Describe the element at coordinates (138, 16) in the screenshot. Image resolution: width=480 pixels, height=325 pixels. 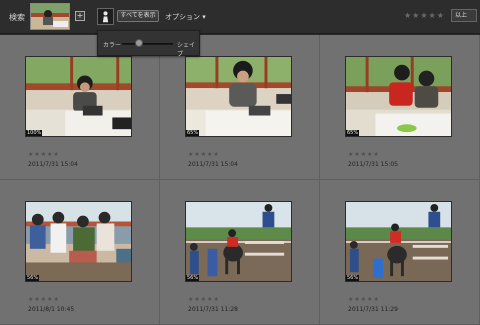
I see `show-all-button: すべてを表示` at that location.